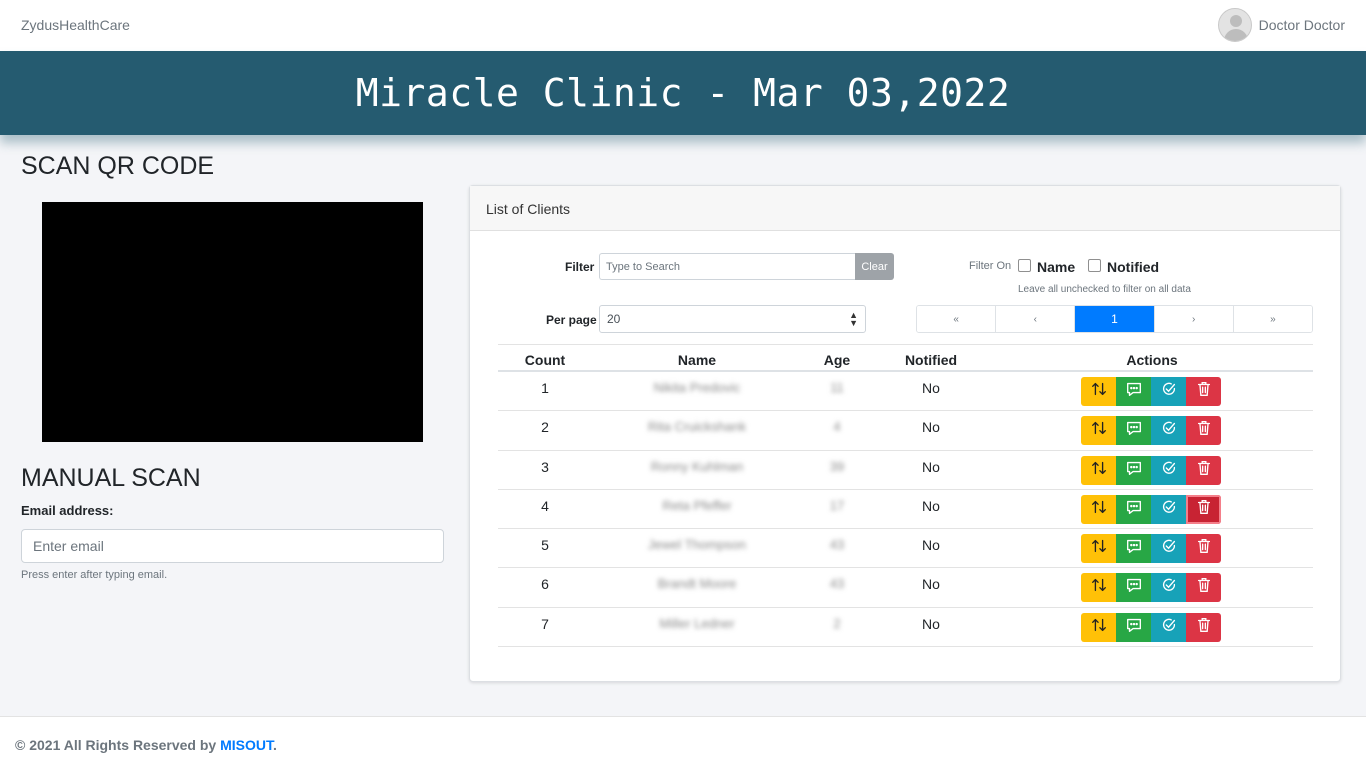 This screenshot has height=768, width=1366. What do you see at coordinates (1024, 265) in the screenshot?
I see `filter-name-checkbox` at bounding box center [1024, 265].